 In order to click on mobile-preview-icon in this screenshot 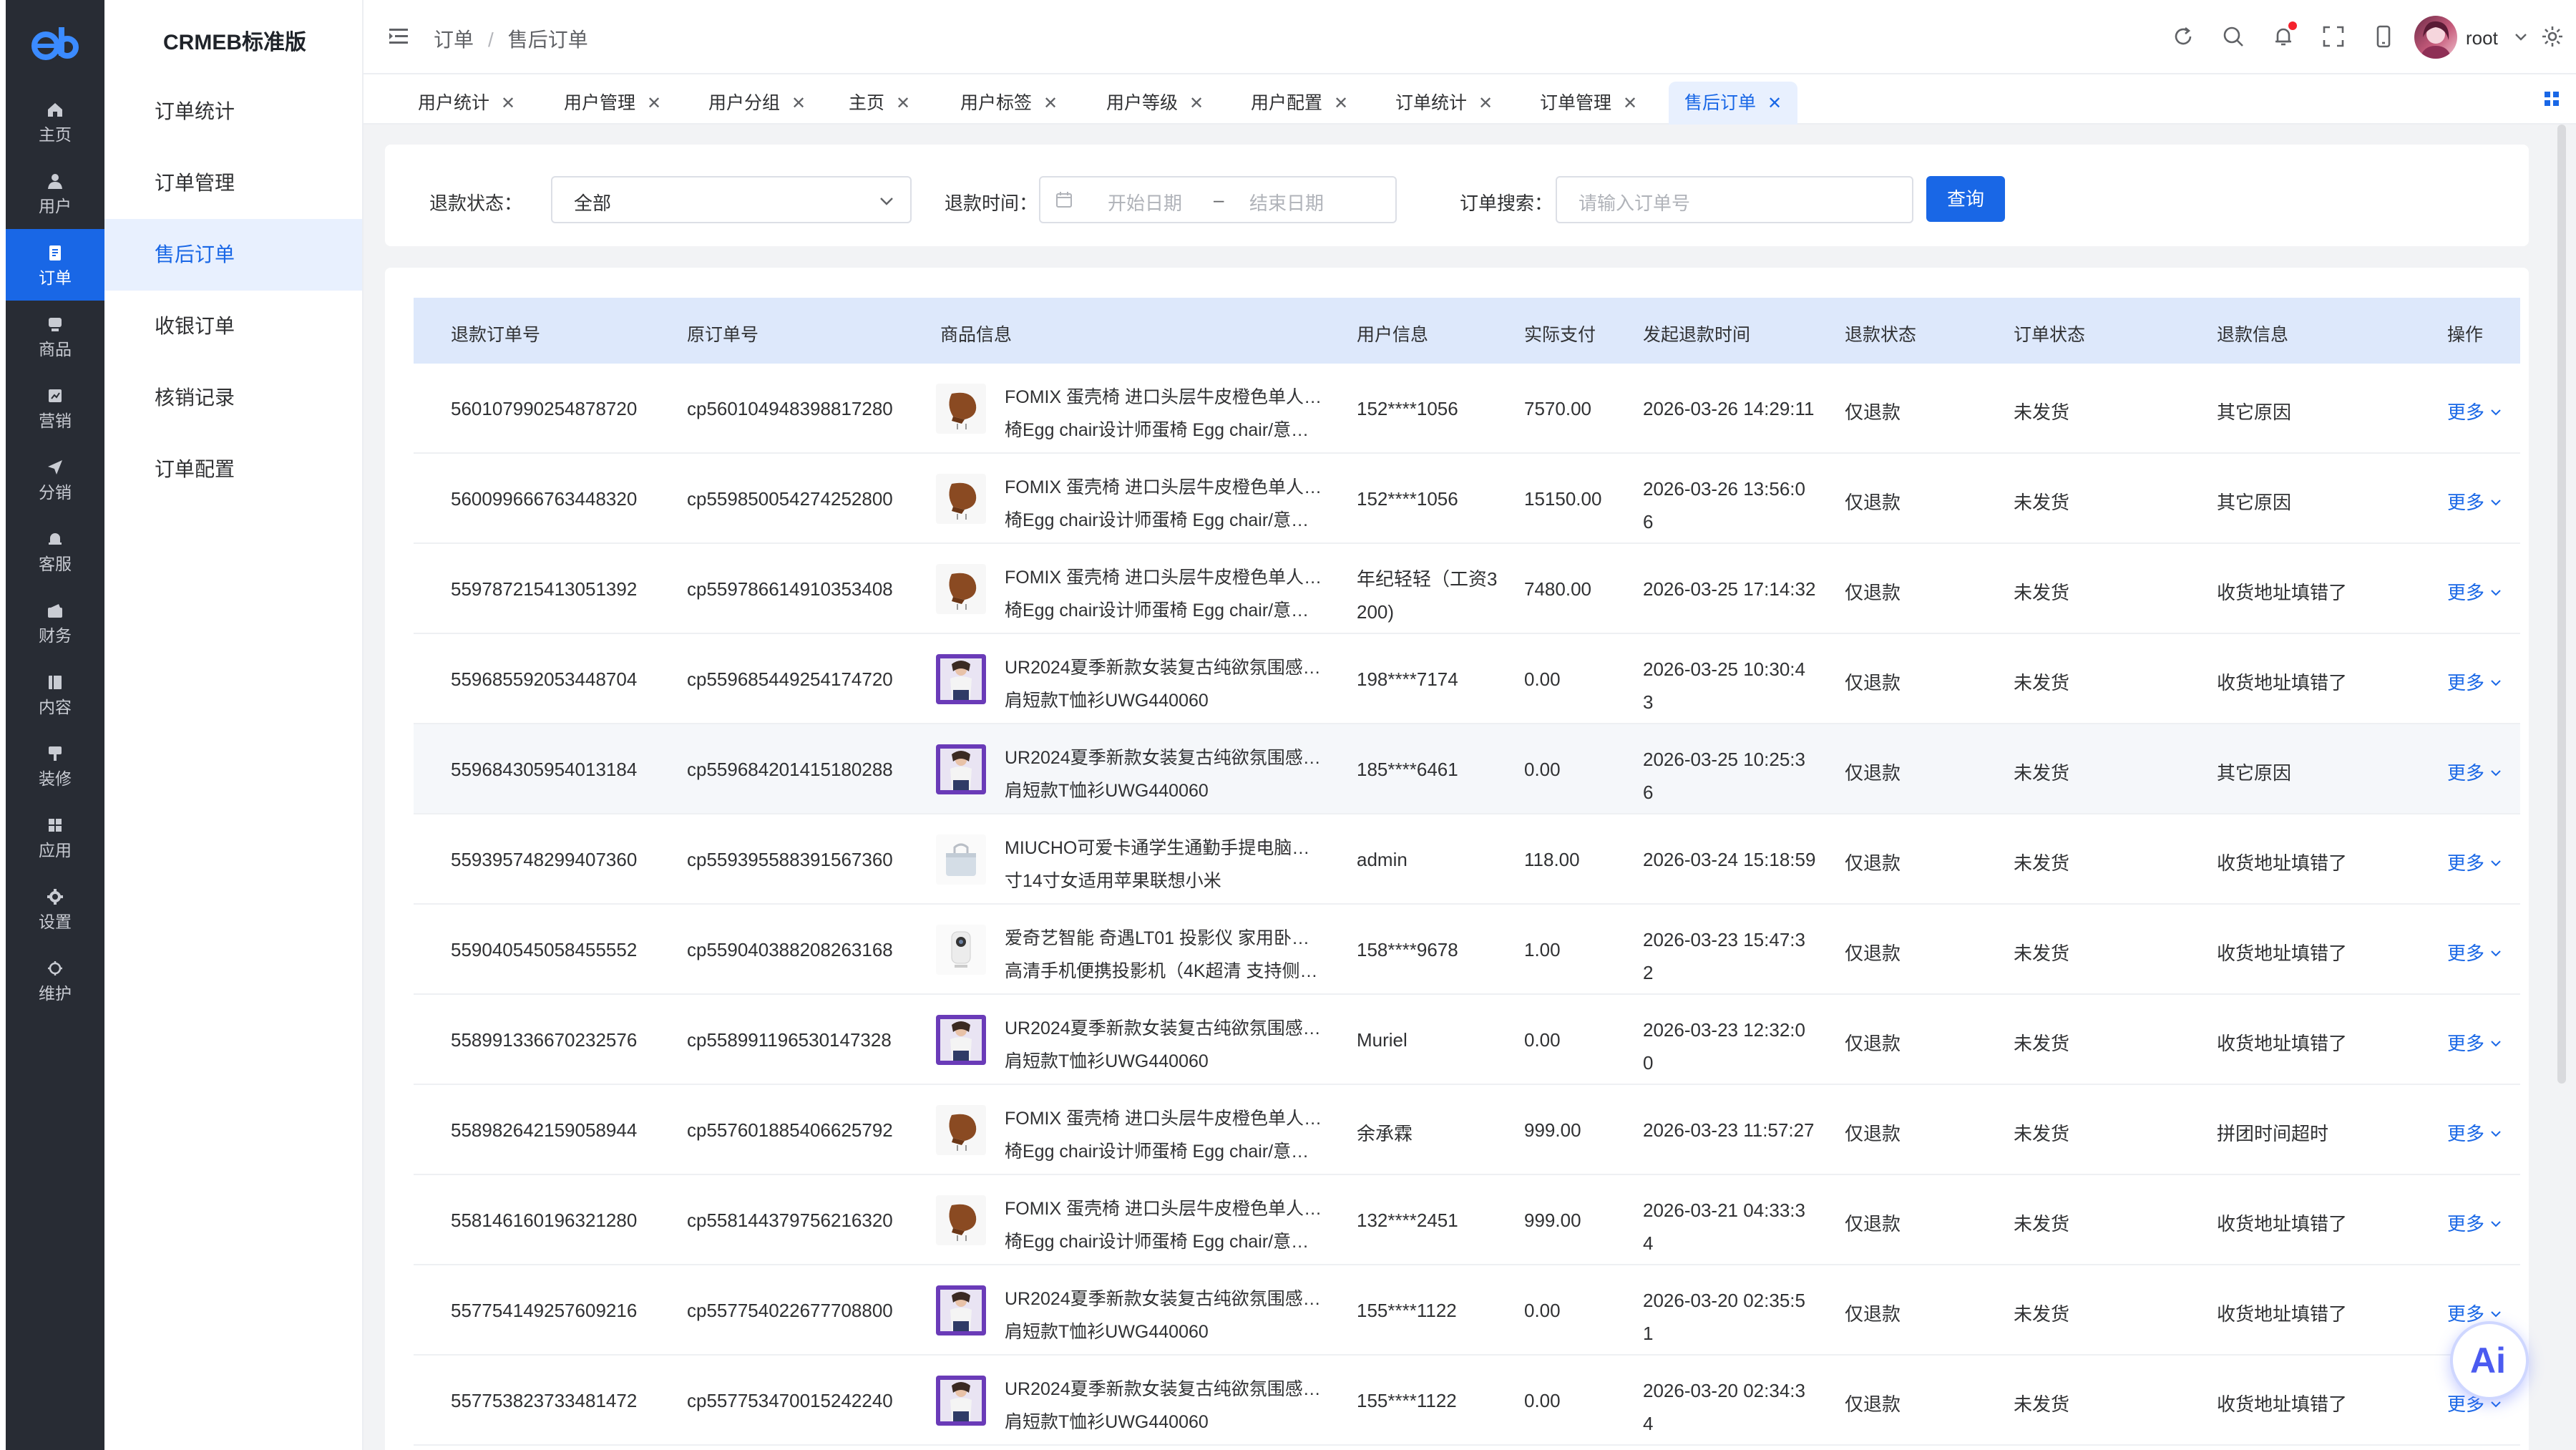, I will do `click(2383, 36)`.